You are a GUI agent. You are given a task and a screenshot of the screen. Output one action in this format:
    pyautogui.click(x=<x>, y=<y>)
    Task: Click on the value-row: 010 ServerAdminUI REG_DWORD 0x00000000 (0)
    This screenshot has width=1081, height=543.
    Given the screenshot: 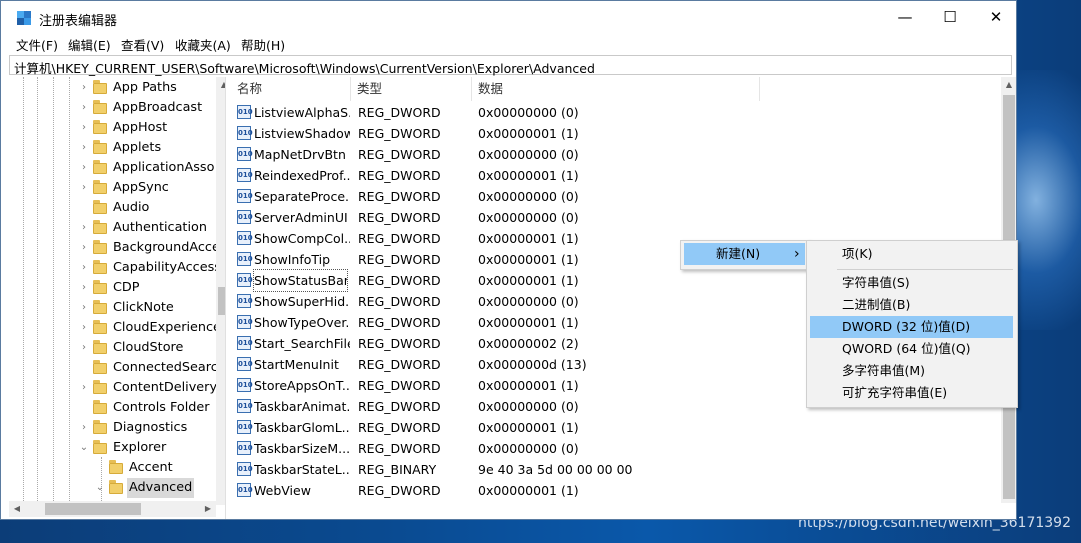 What is the action you would take?
    pyautogui.click(x=611, y=217)
    